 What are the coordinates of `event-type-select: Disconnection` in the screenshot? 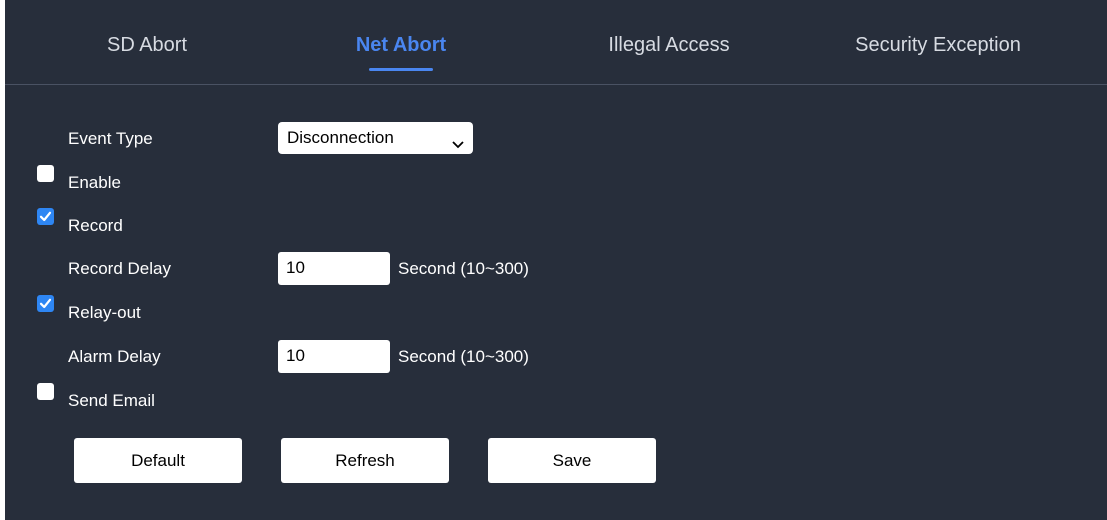 It's located at (375, 138).